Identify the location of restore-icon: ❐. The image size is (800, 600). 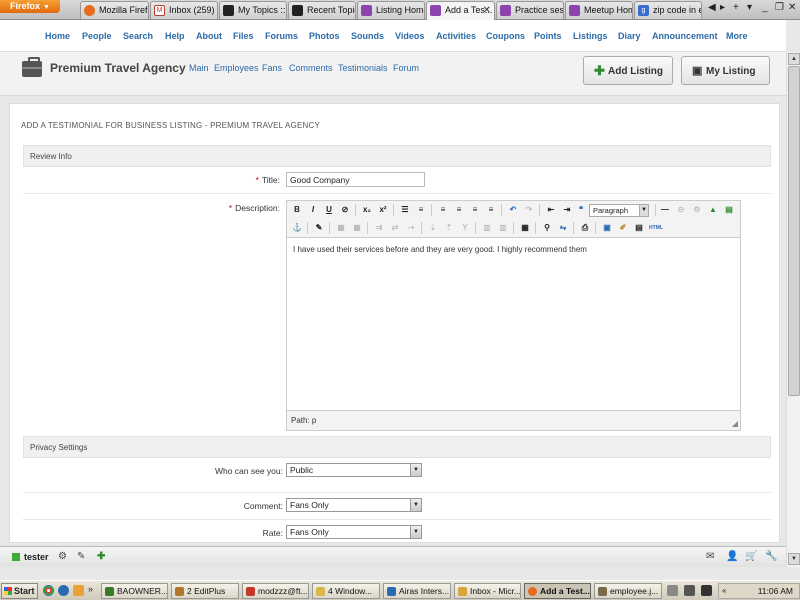
(779, 7).